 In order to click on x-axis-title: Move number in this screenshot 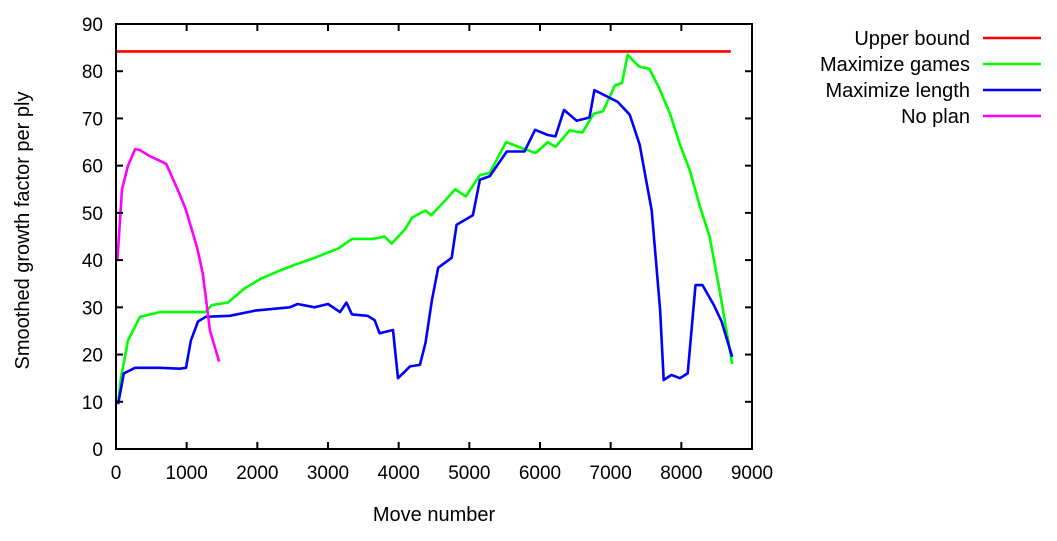, I will do `click(434, 515)`.